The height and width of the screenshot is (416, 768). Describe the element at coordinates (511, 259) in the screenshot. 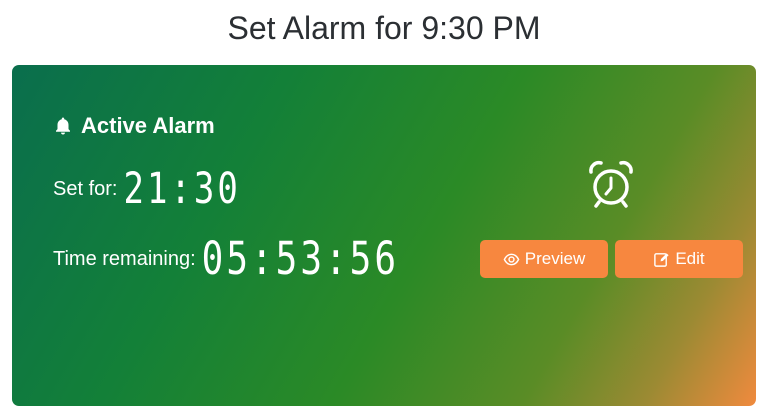

I see `eye-icon` at that location.